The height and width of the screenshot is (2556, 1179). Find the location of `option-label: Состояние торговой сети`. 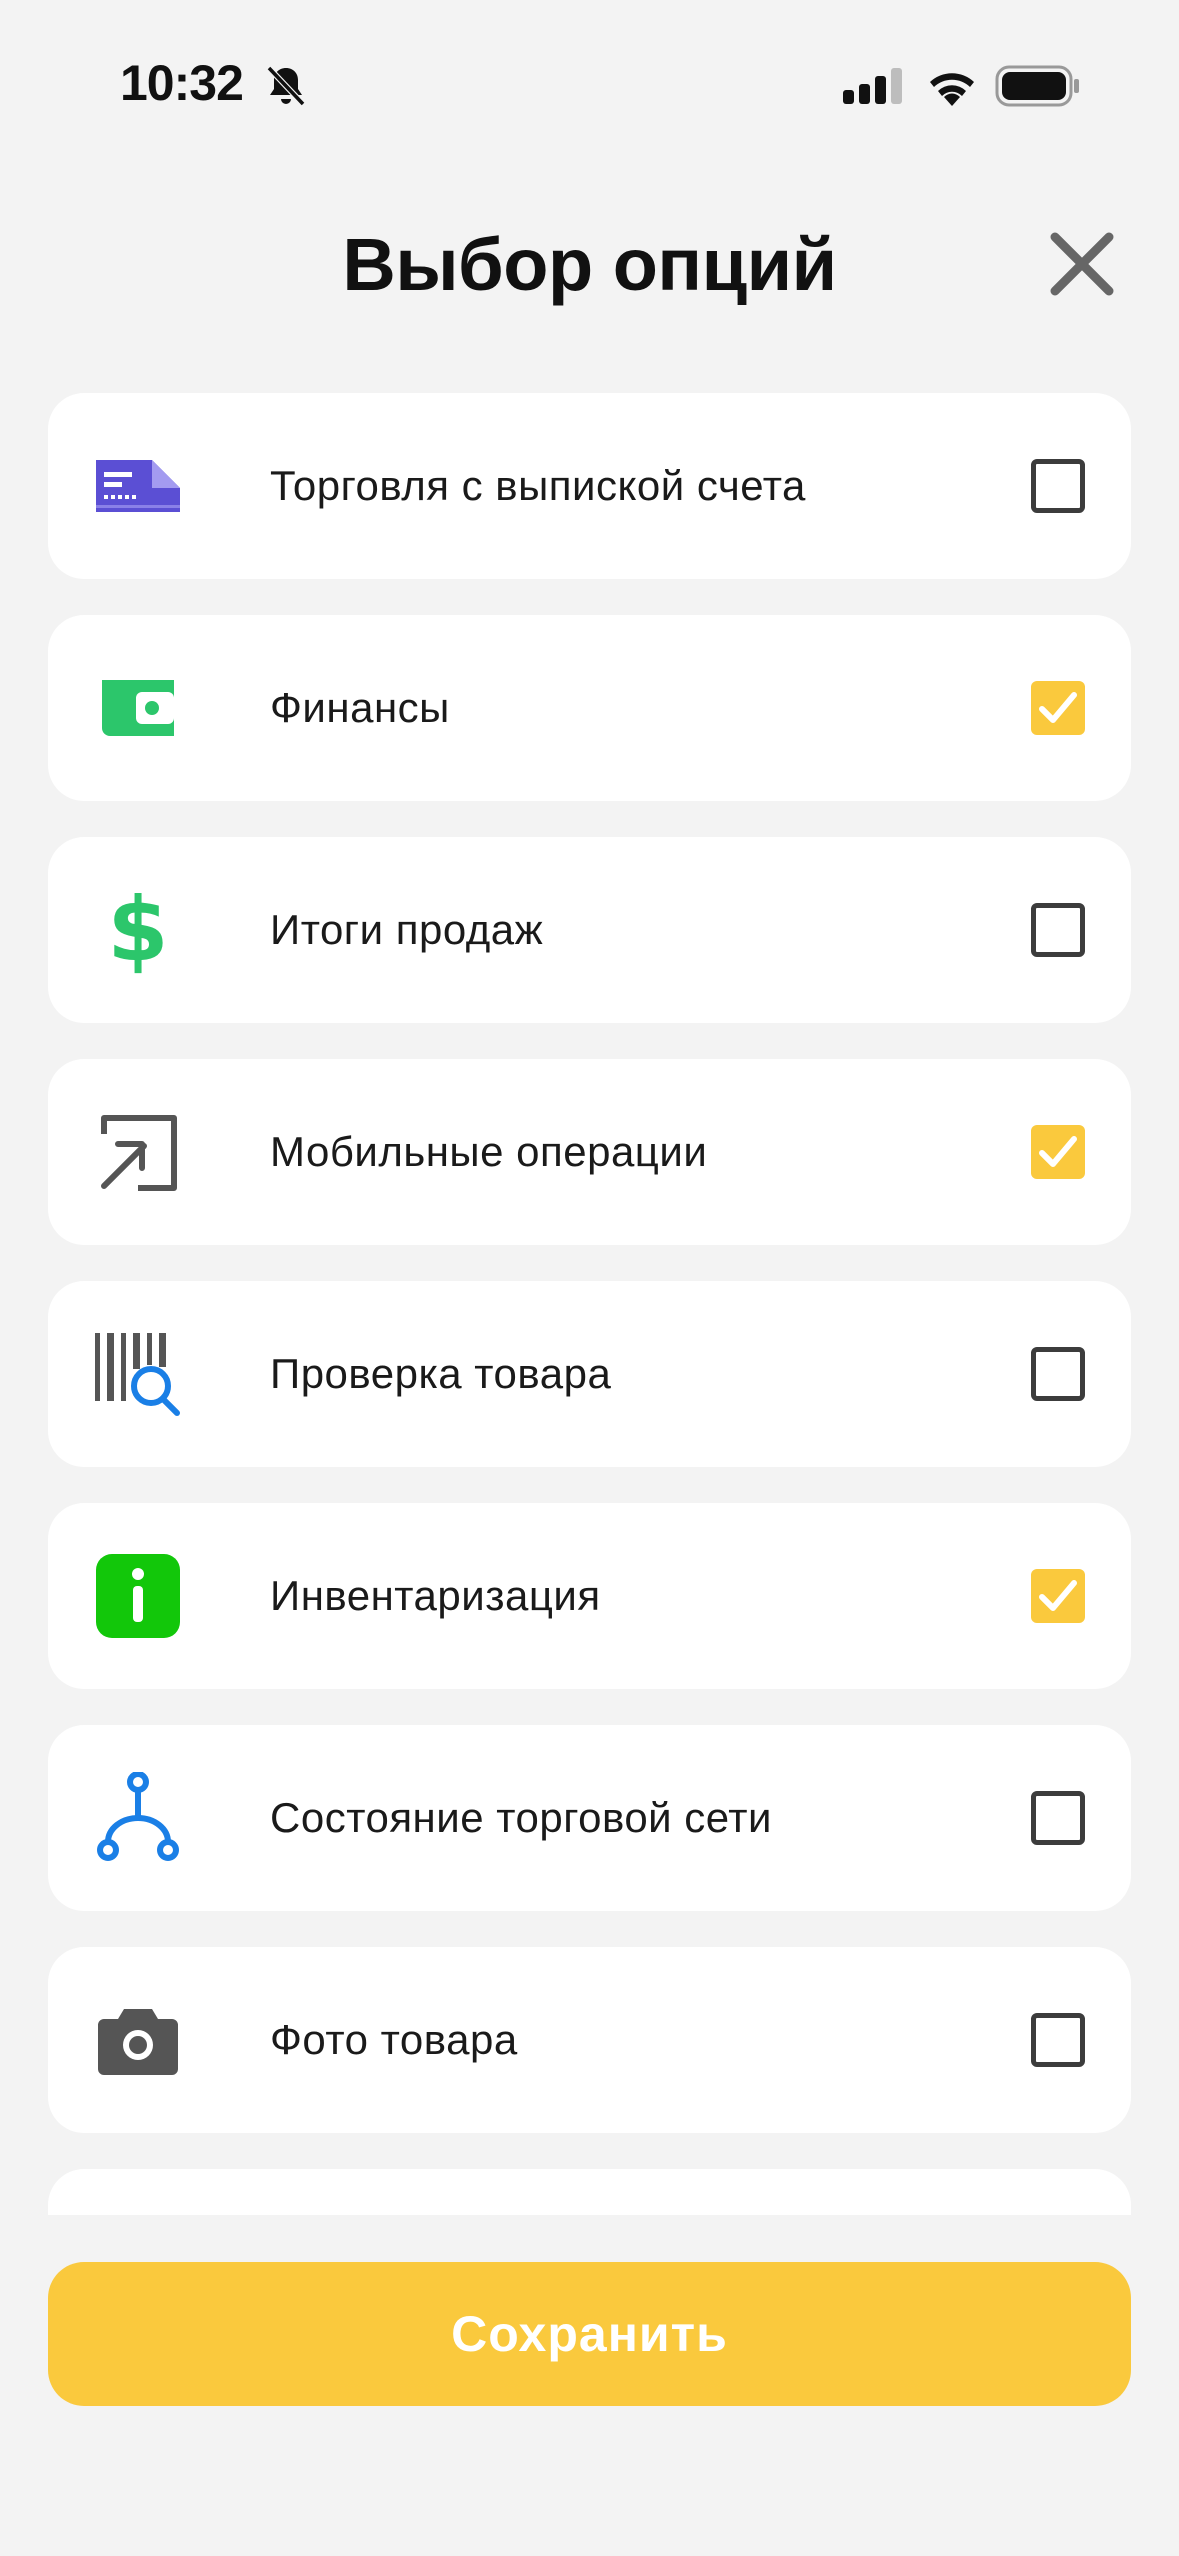

option-label: Состояние торговой сети is located at coordinates (521, 1817).